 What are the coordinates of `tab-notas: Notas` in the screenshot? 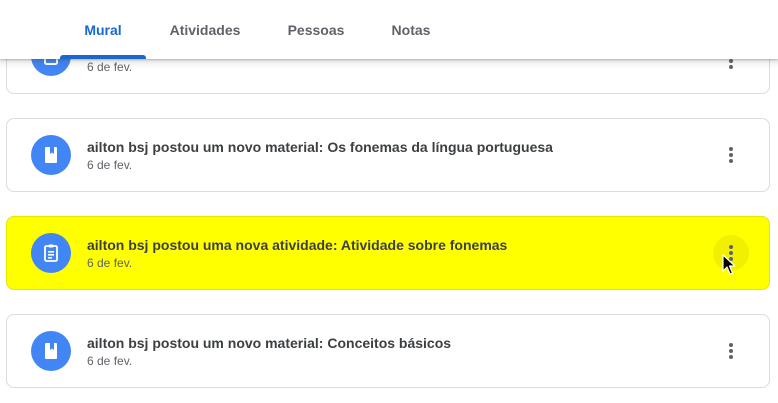 It's located at (411, 29).